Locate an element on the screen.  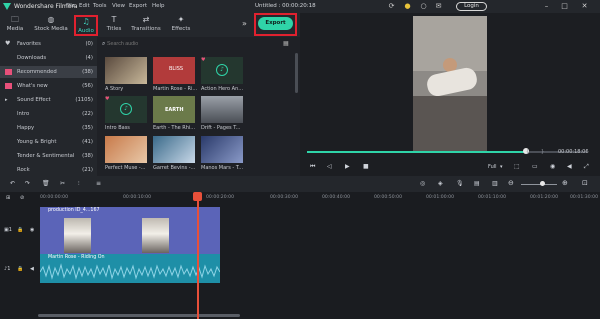
link-icon: ⊘ is located at coordinates (22, 198).